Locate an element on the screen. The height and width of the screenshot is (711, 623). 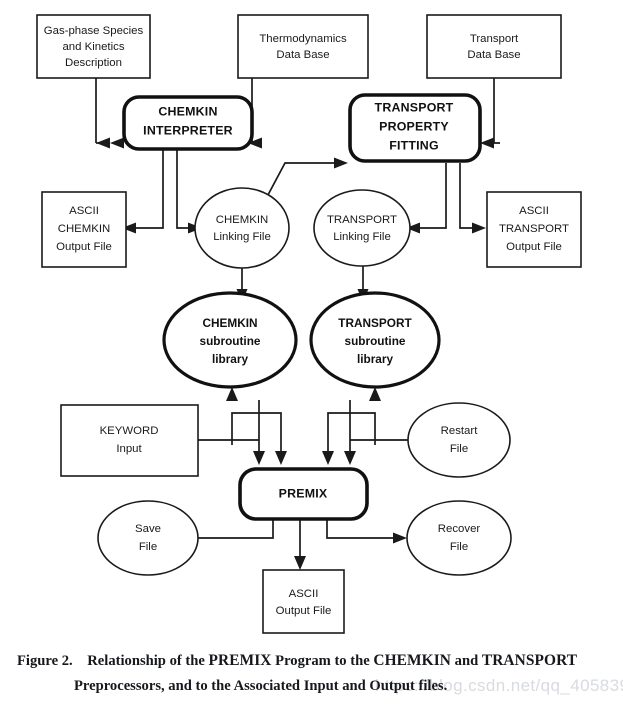
edge-transportdb-to-fitting is located at coordinates (496, 111).